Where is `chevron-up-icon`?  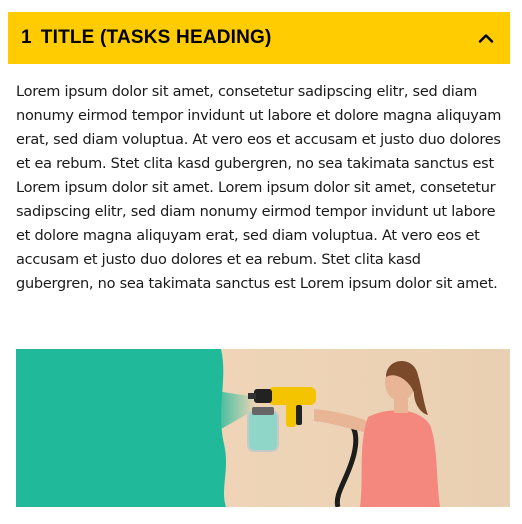
chevron-up-icon is located at coordinates (486, 38).